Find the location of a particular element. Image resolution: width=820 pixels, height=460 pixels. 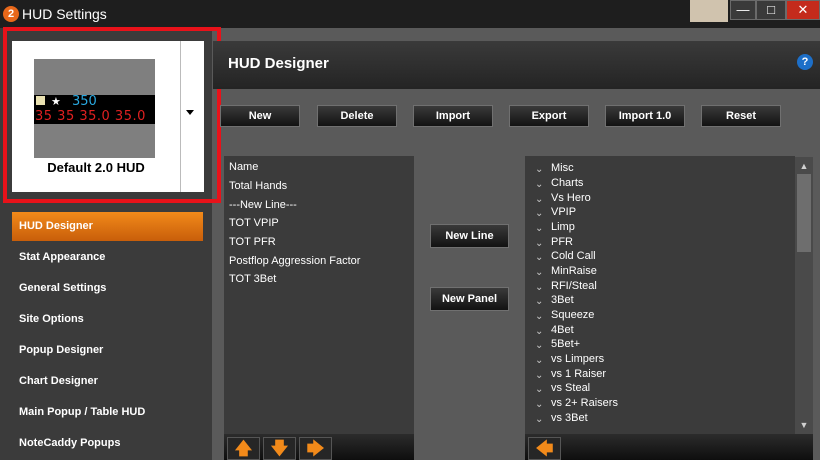

new-panel-button: New Panel is located at coordinates (469, 299).